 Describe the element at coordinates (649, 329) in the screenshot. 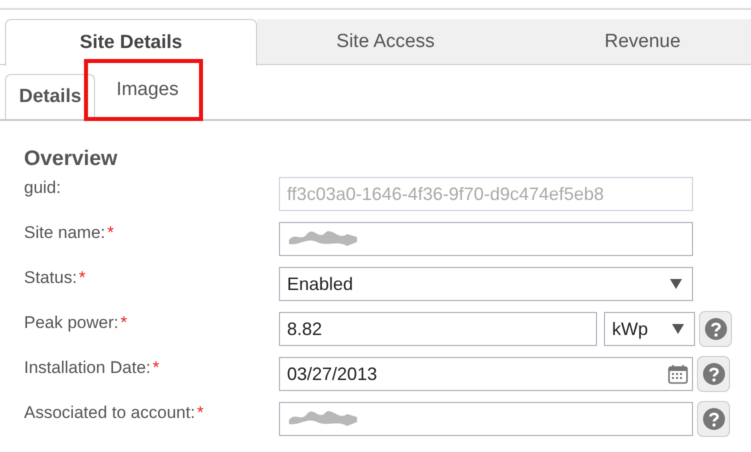

I see `select-field: kWp` at that location.